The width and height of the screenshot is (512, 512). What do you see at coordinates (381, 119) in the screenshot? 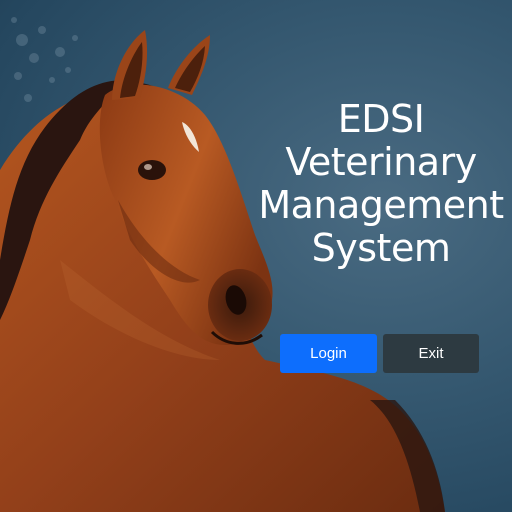
I see `app-title-line-1: EDSI` at bounding box center [381, 119].